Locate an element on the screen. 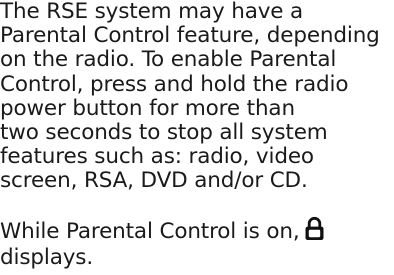 This screenshot has width=394, height=275. text-line: two seconds to stop all system is located at coordinates (164, 133).